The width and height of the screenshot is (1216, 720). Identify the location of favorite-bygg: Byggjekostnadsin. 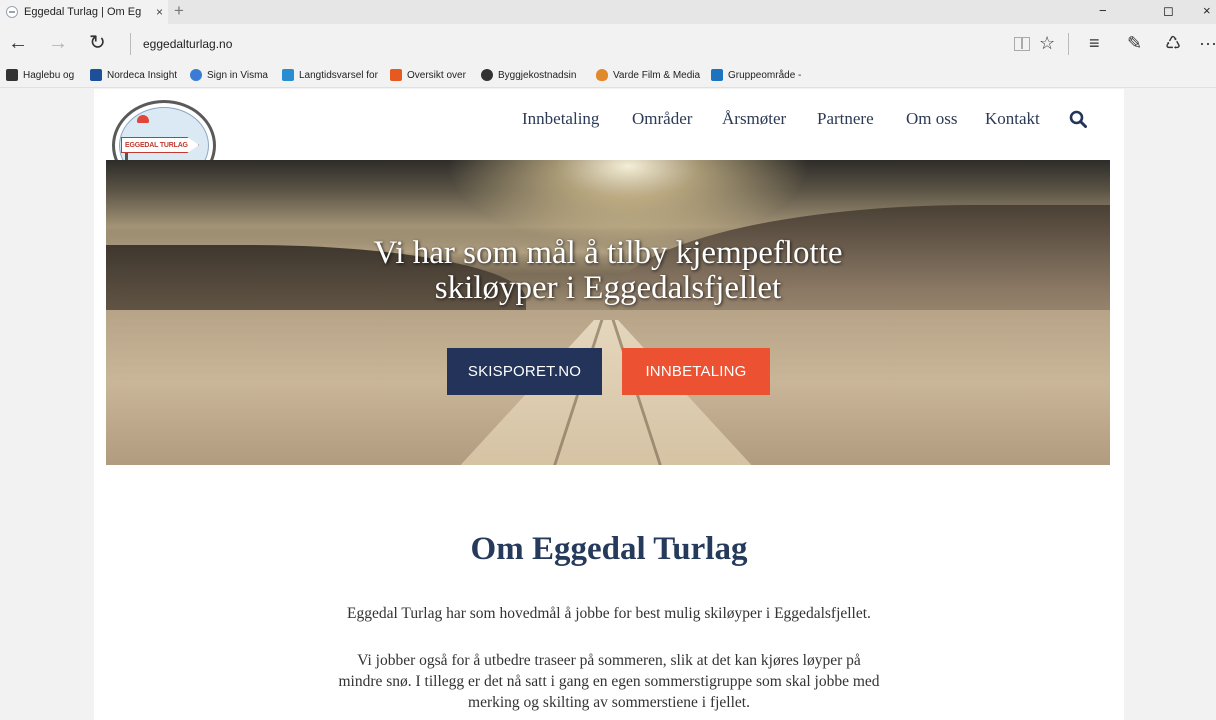
(528, 75).